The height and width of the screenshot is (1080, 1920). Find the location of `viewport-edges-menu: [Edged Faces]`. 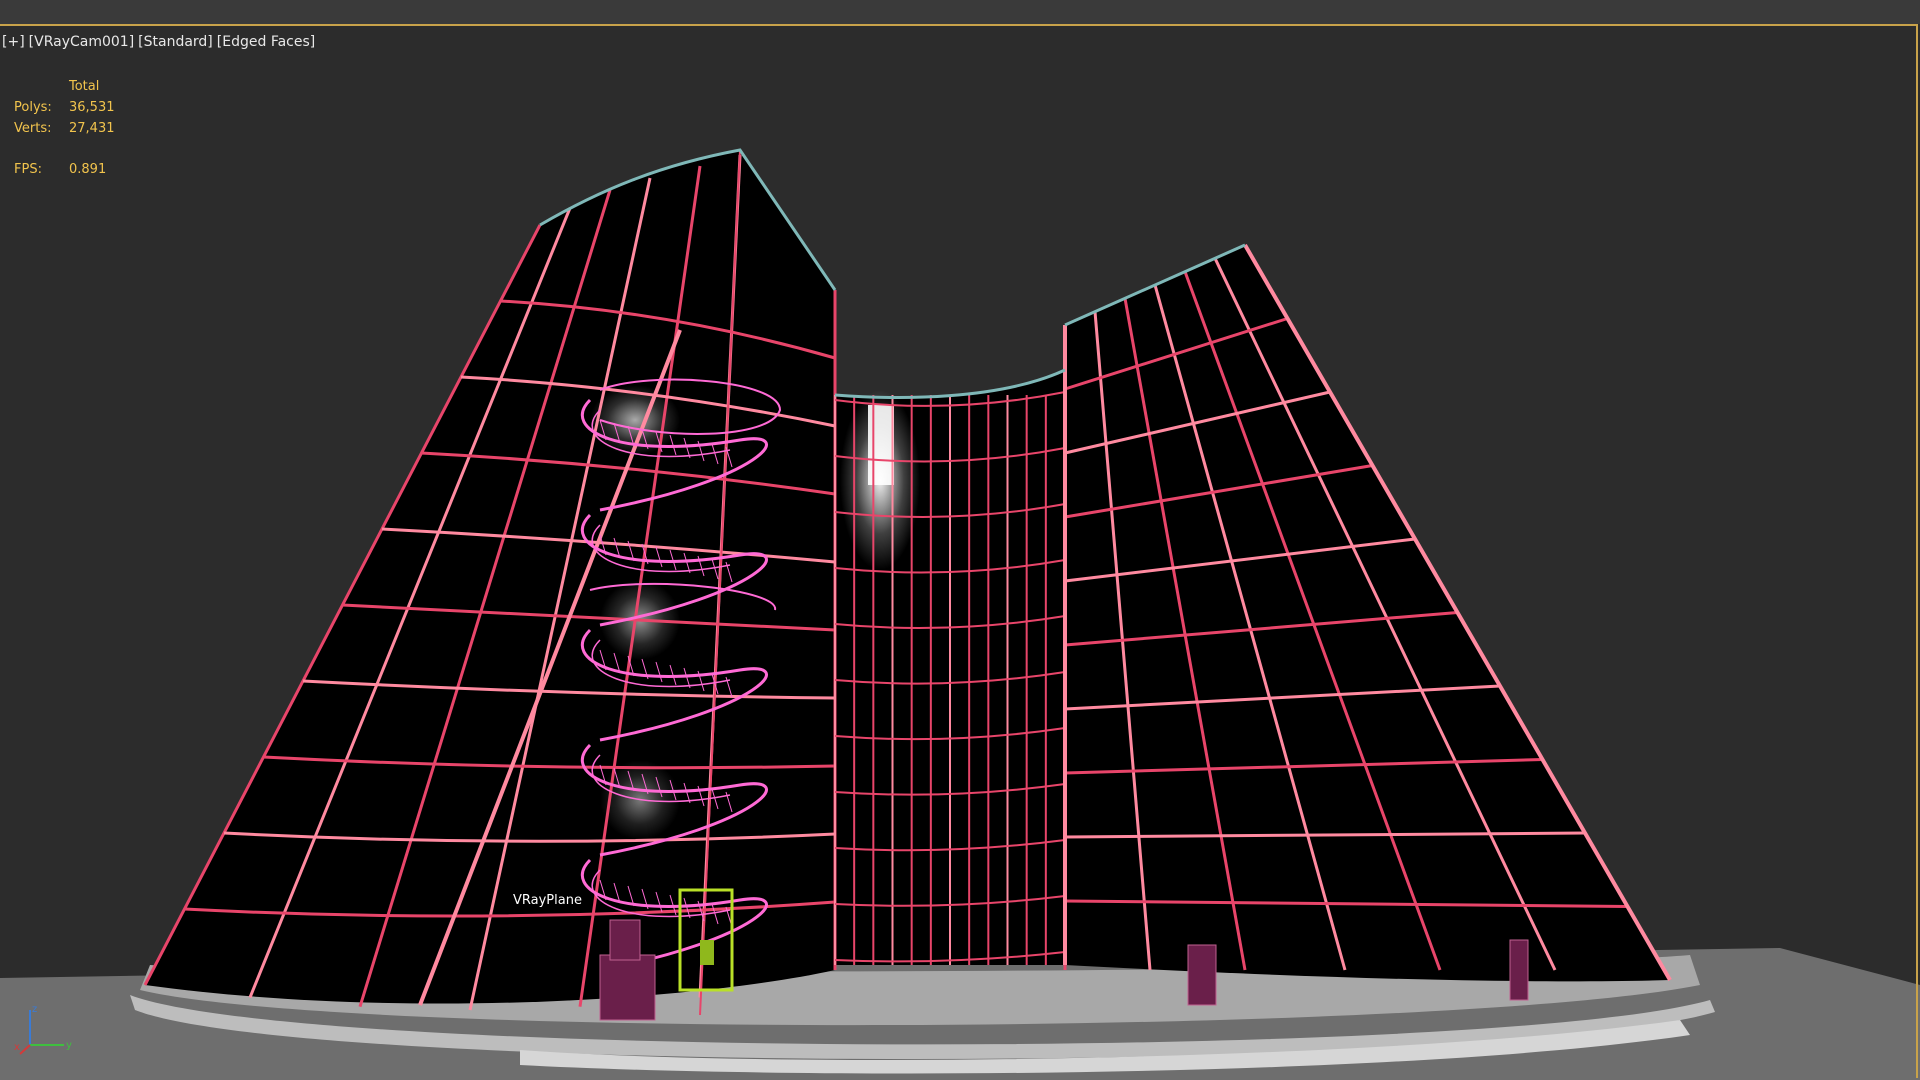

viewport-edges-menu: [Edged Faces] is located at coordinates (266, 42).